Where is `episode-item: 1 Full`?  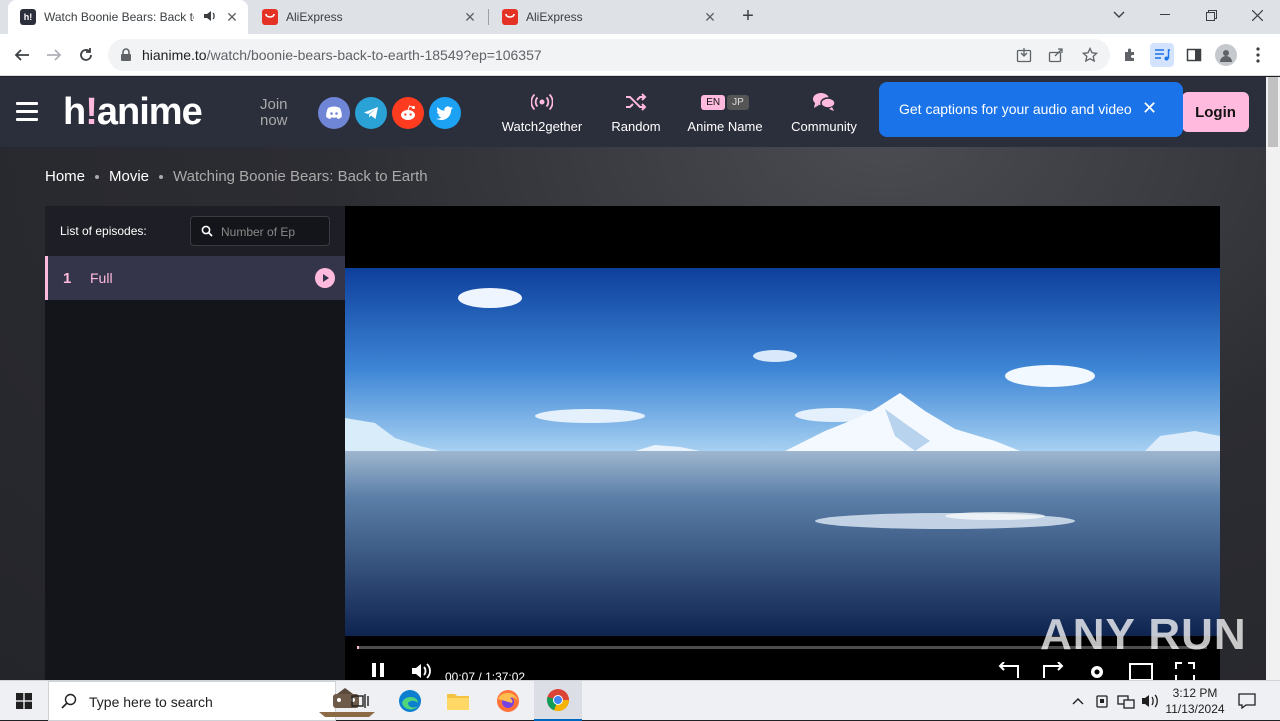
episode-item: 1 Full is located at coordinates (195, 278).